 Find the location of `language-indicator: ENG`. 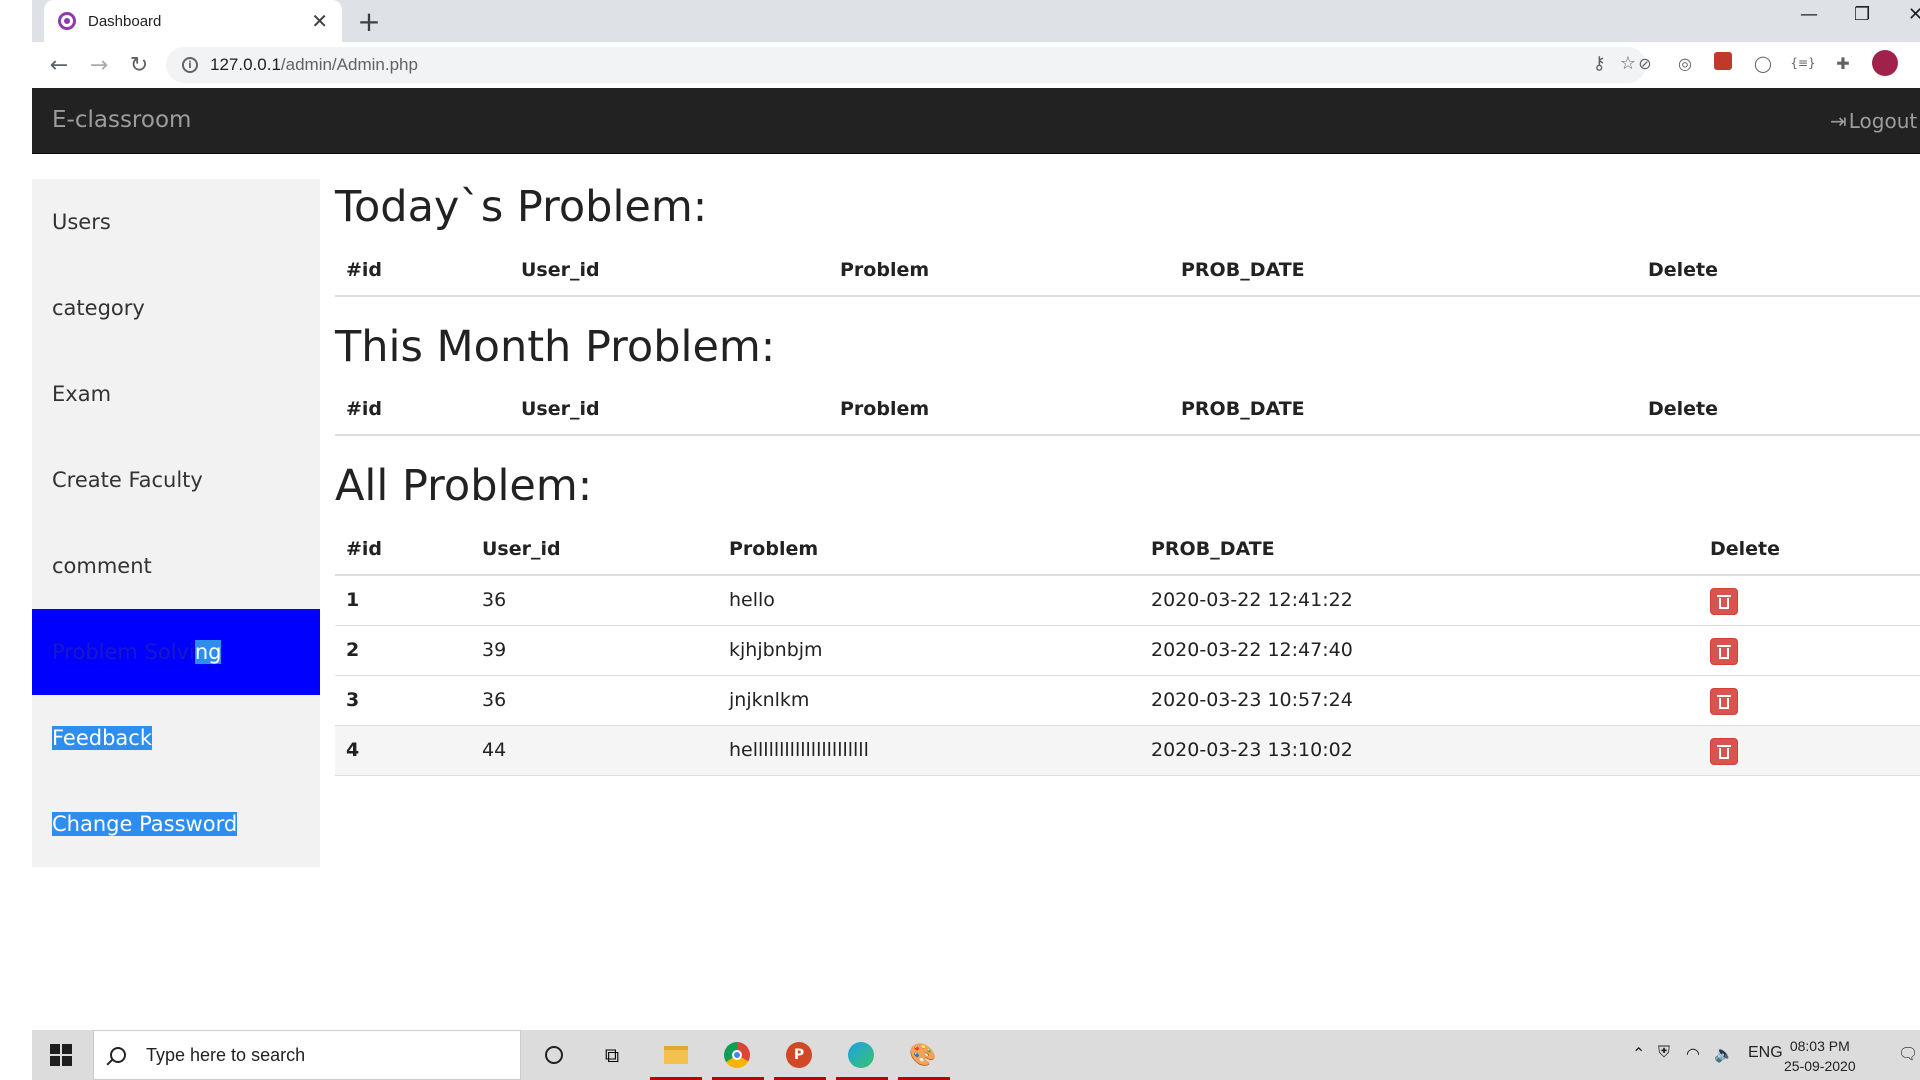

language-indicator: ENG is located at coordinates (1765, 1053).